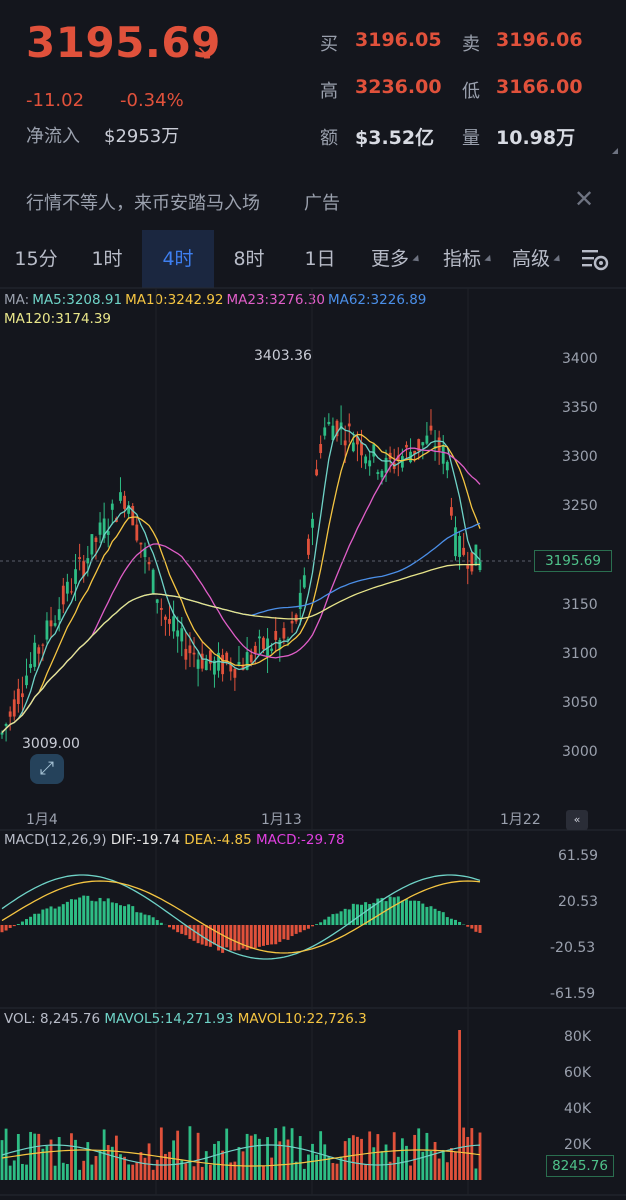  I want to click on vol-axis-label: 40K, so click(577, 1109).